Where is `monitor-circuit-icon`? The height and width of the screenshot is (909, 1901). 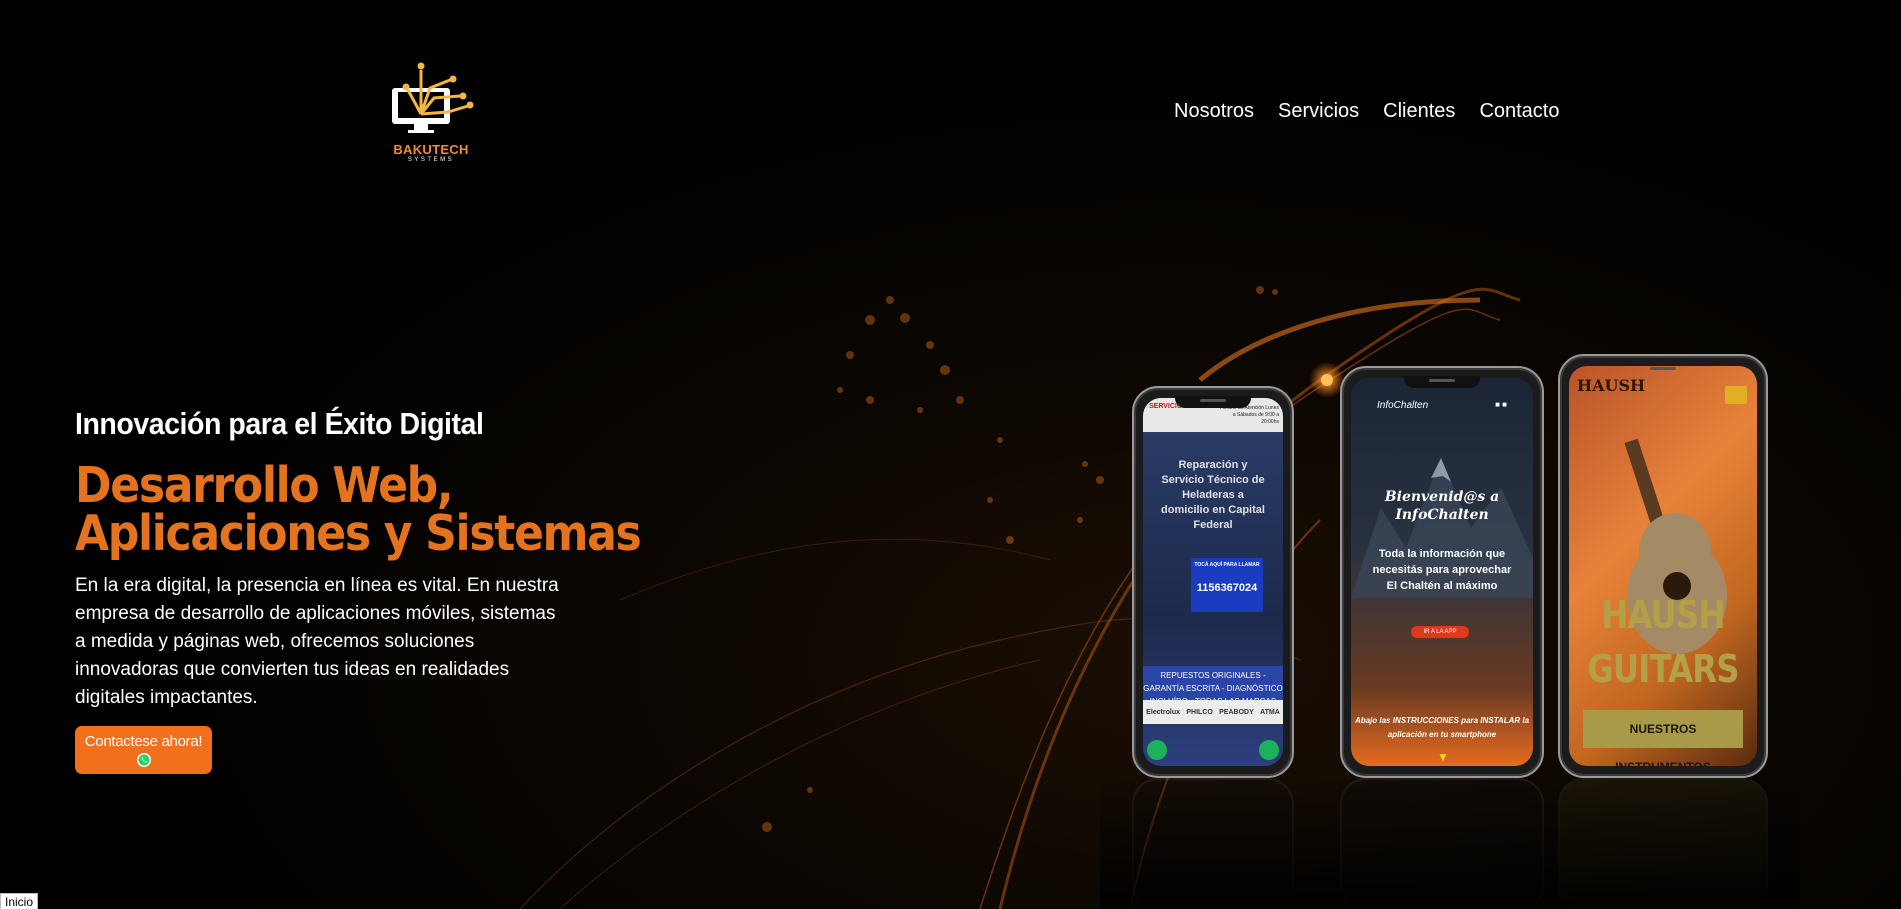 monitor-circuit-icon is located at coordinates (433, 97).